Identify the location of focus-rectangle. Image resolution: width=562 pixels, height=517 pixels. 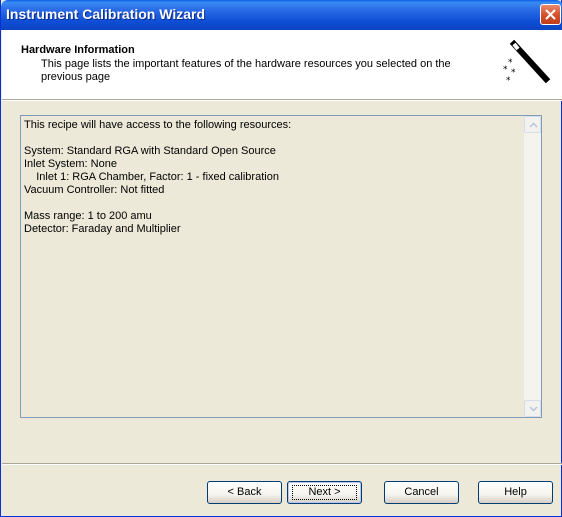
(324, 492).